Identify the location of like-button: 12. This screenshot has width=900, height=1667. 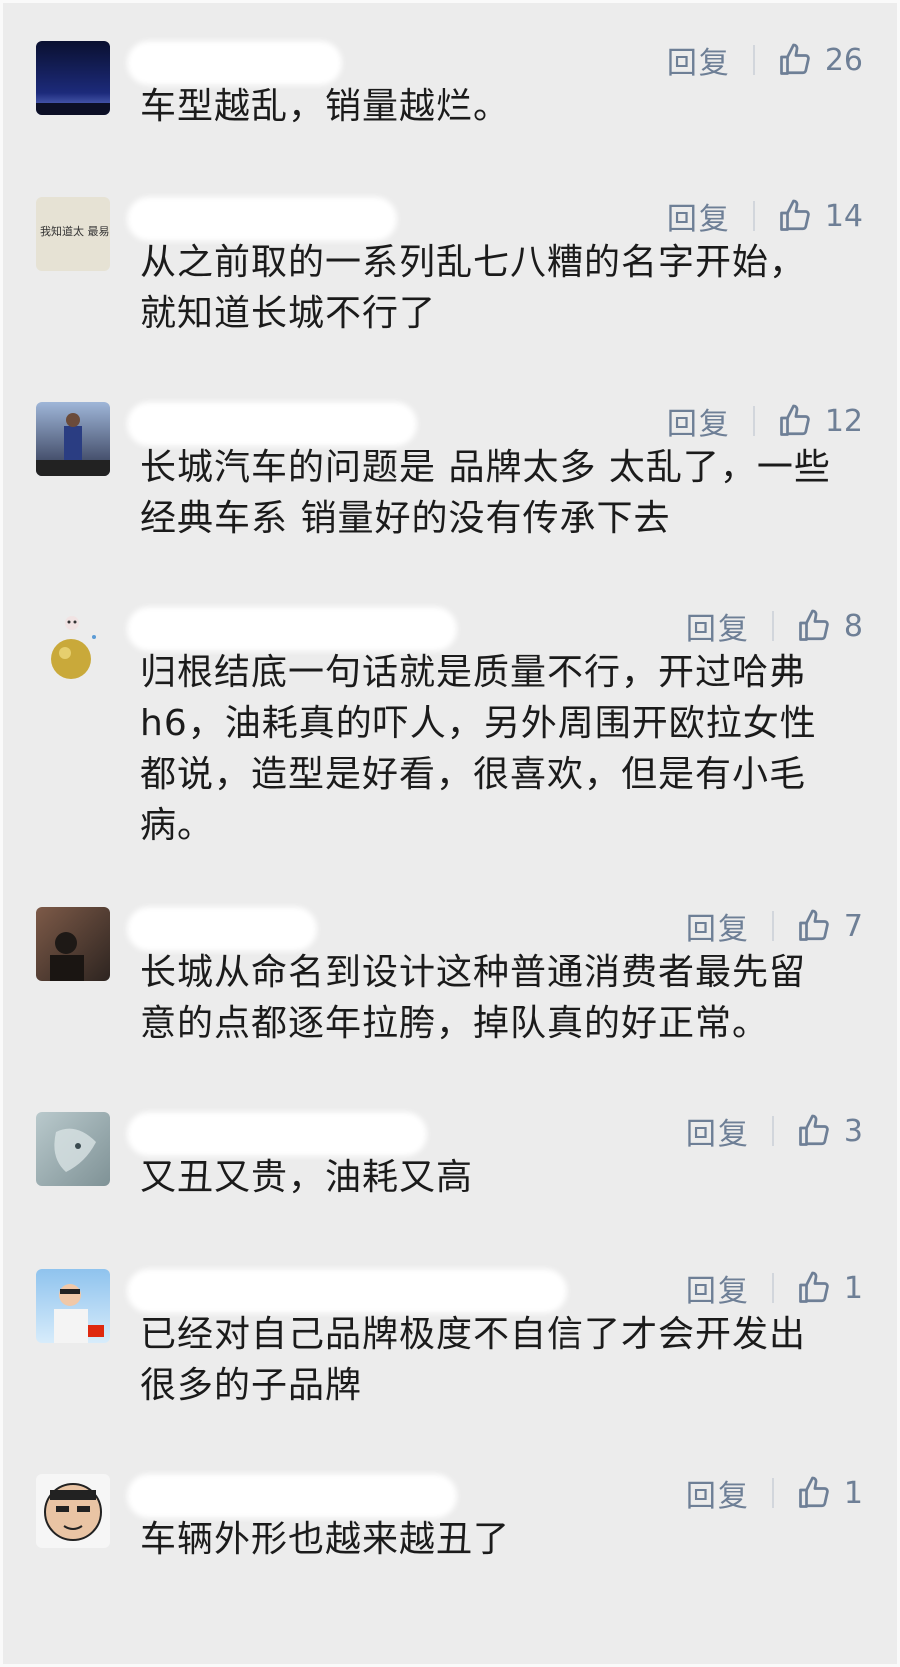
(820, 421).